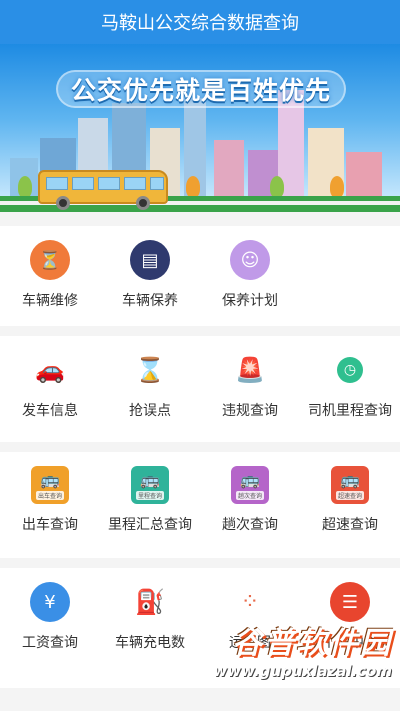 The width and height of the screenshot is (400, 711). I want to click on watermark-url: www.gupuxlazal.com, so click(302, 671).